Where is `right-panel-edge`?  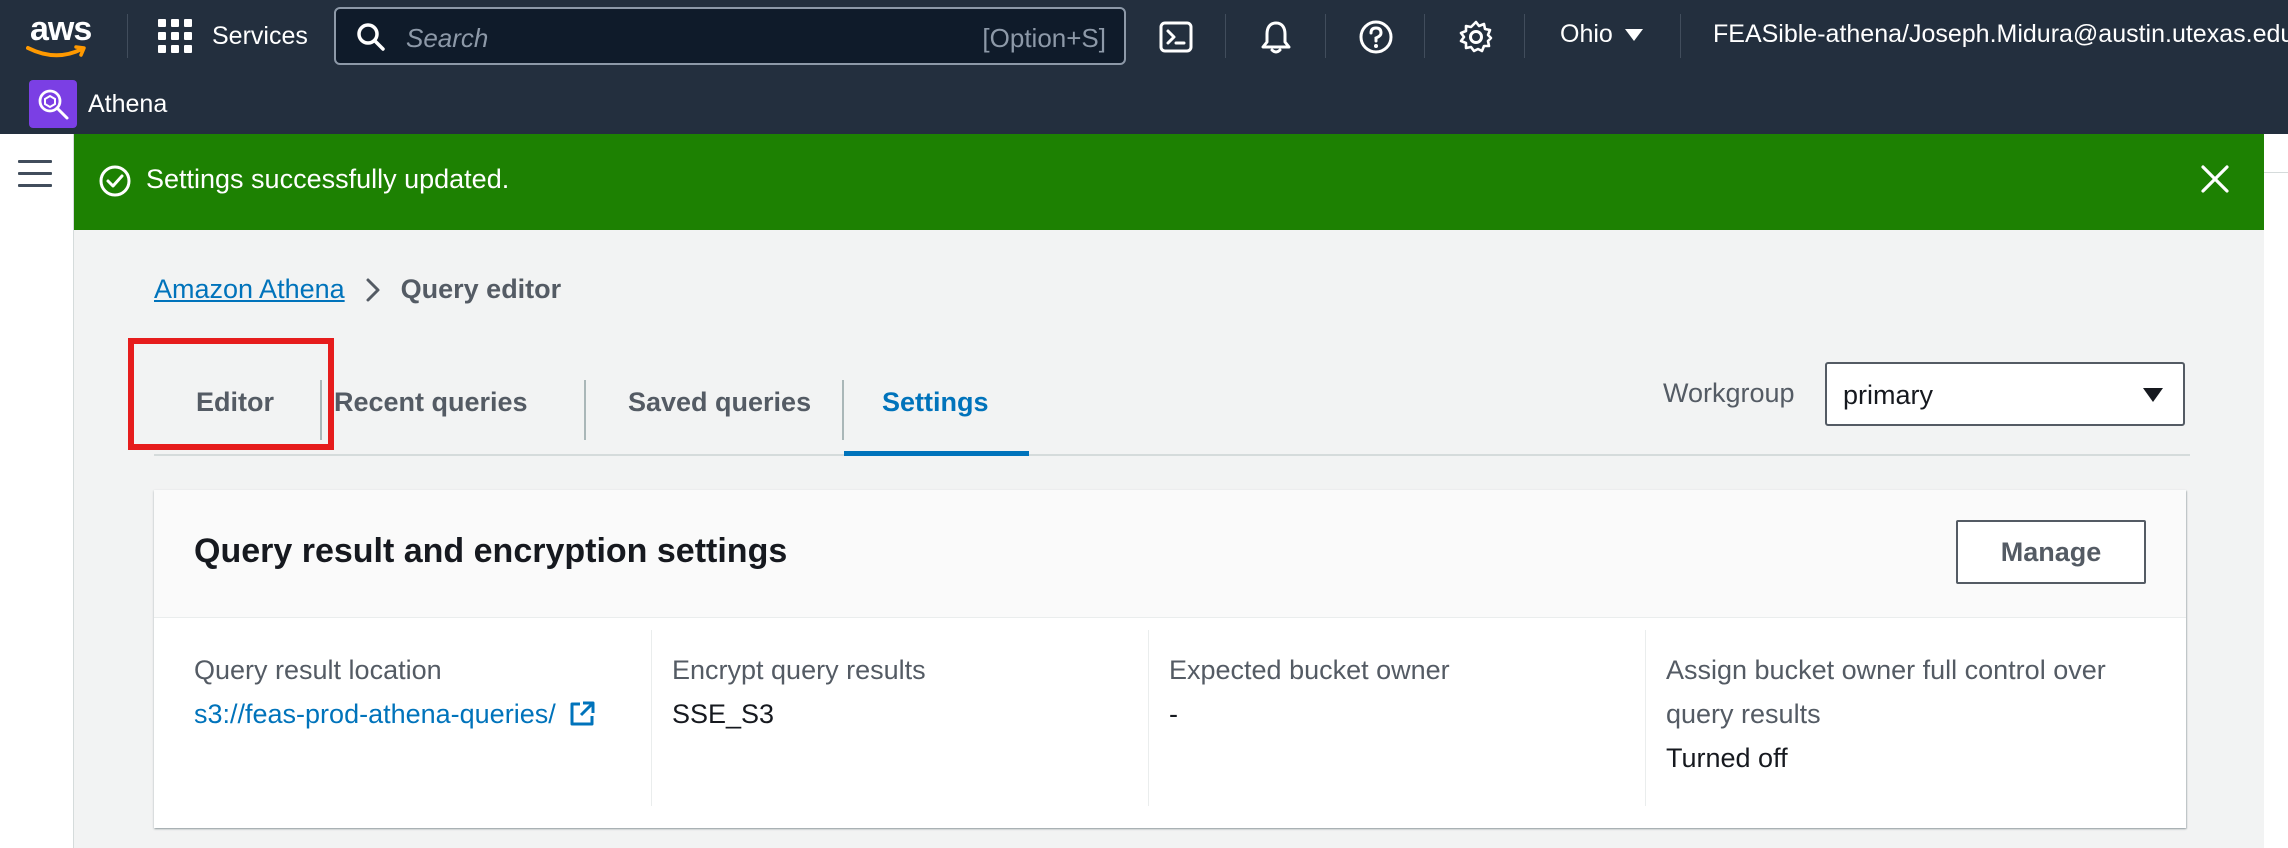 right-panel-edge is located at coordinates (2276, 491).